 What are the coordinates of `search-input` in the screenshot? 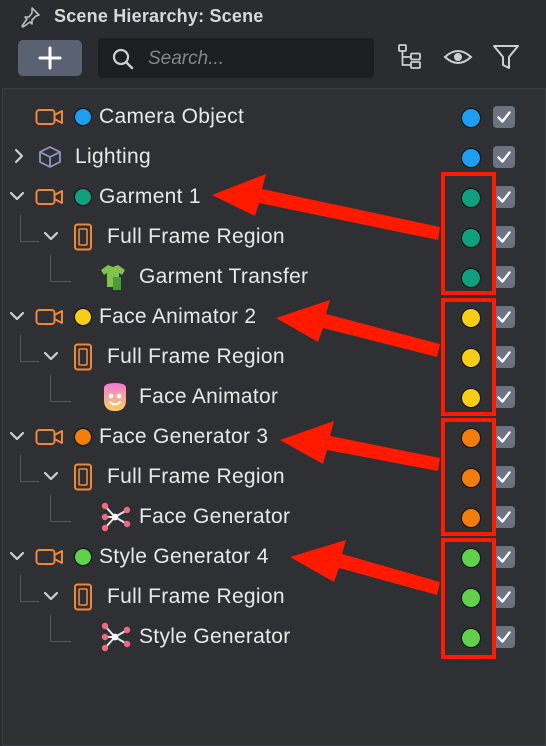 It's located at (258, 59).